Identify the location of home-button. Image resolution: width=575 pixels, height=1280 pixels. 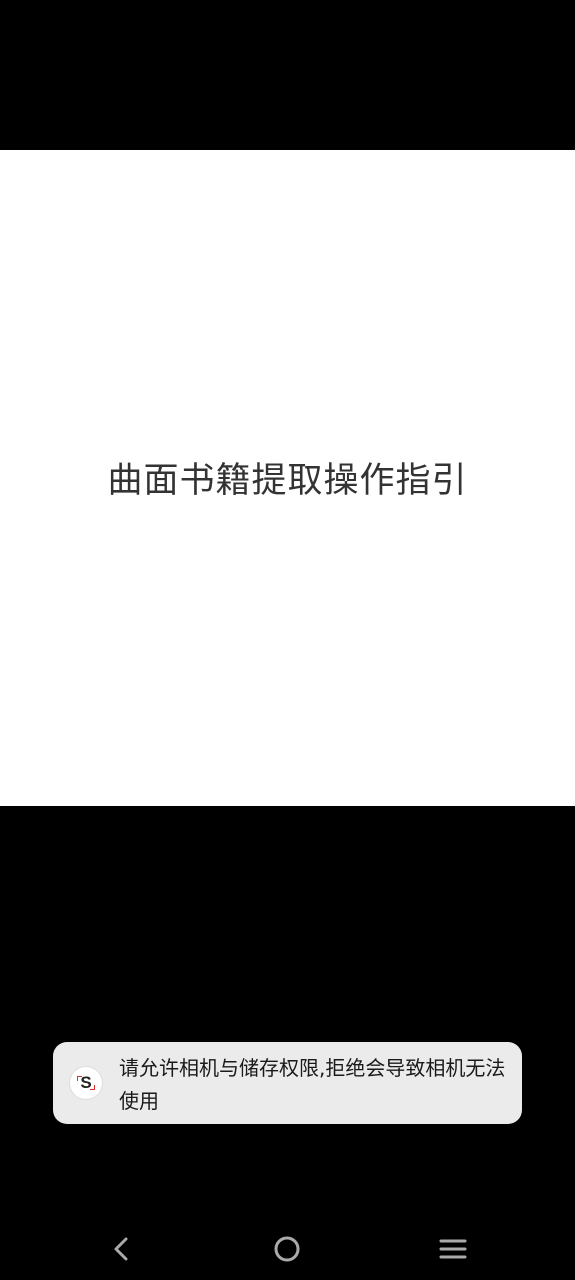
(287, 1249).